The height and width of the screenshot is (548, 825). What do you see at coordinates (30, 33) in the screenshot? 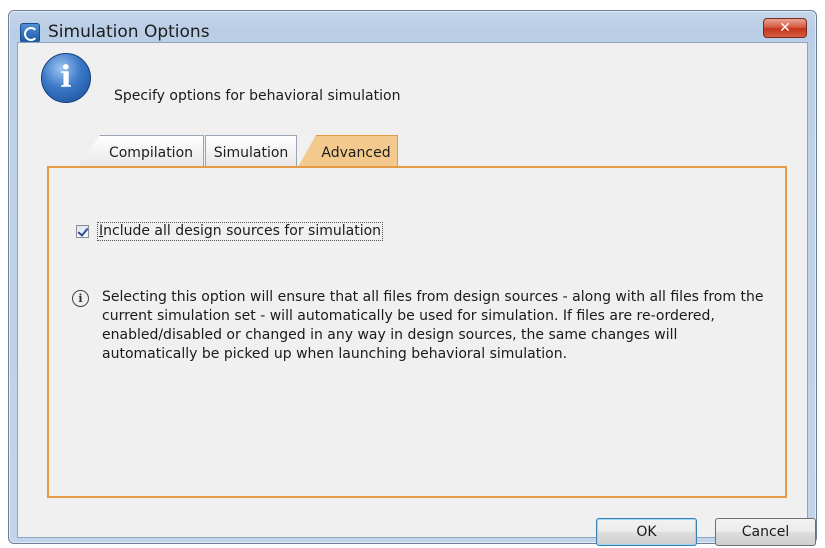
I see `app-logo-icon` at bounding box center [30, 33].